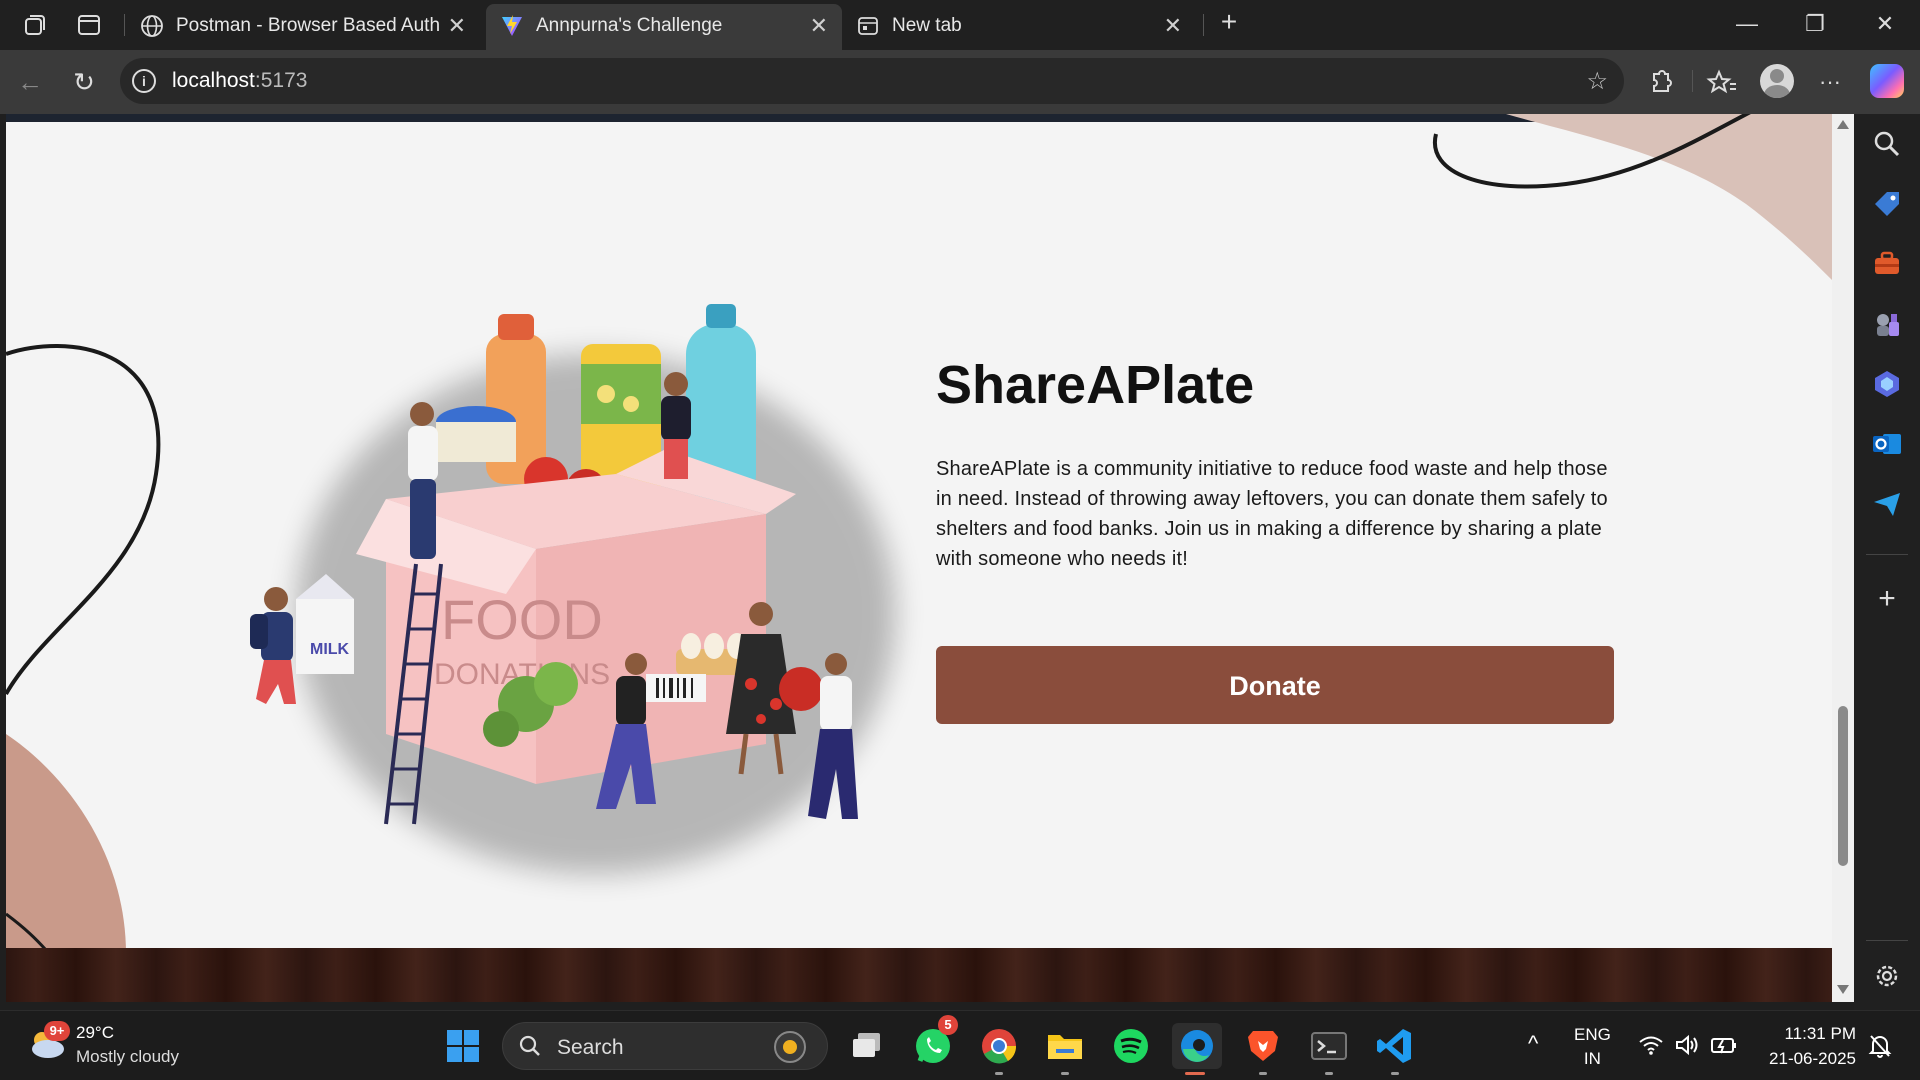  I want to click on send-icon, so click(1887, 504).